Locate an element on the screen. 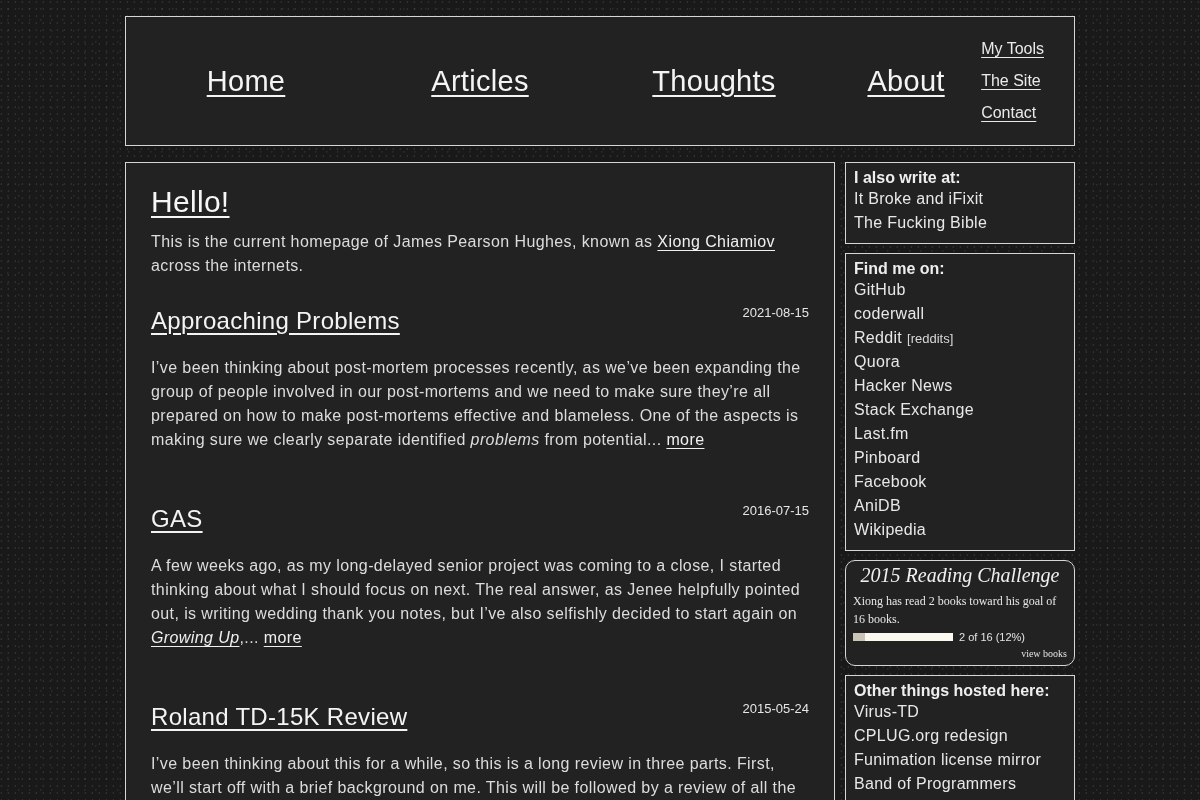 The height and width of the screenshot is (800, 1200). sidebar-link: Pinboard is located at coordinates (887, 458).